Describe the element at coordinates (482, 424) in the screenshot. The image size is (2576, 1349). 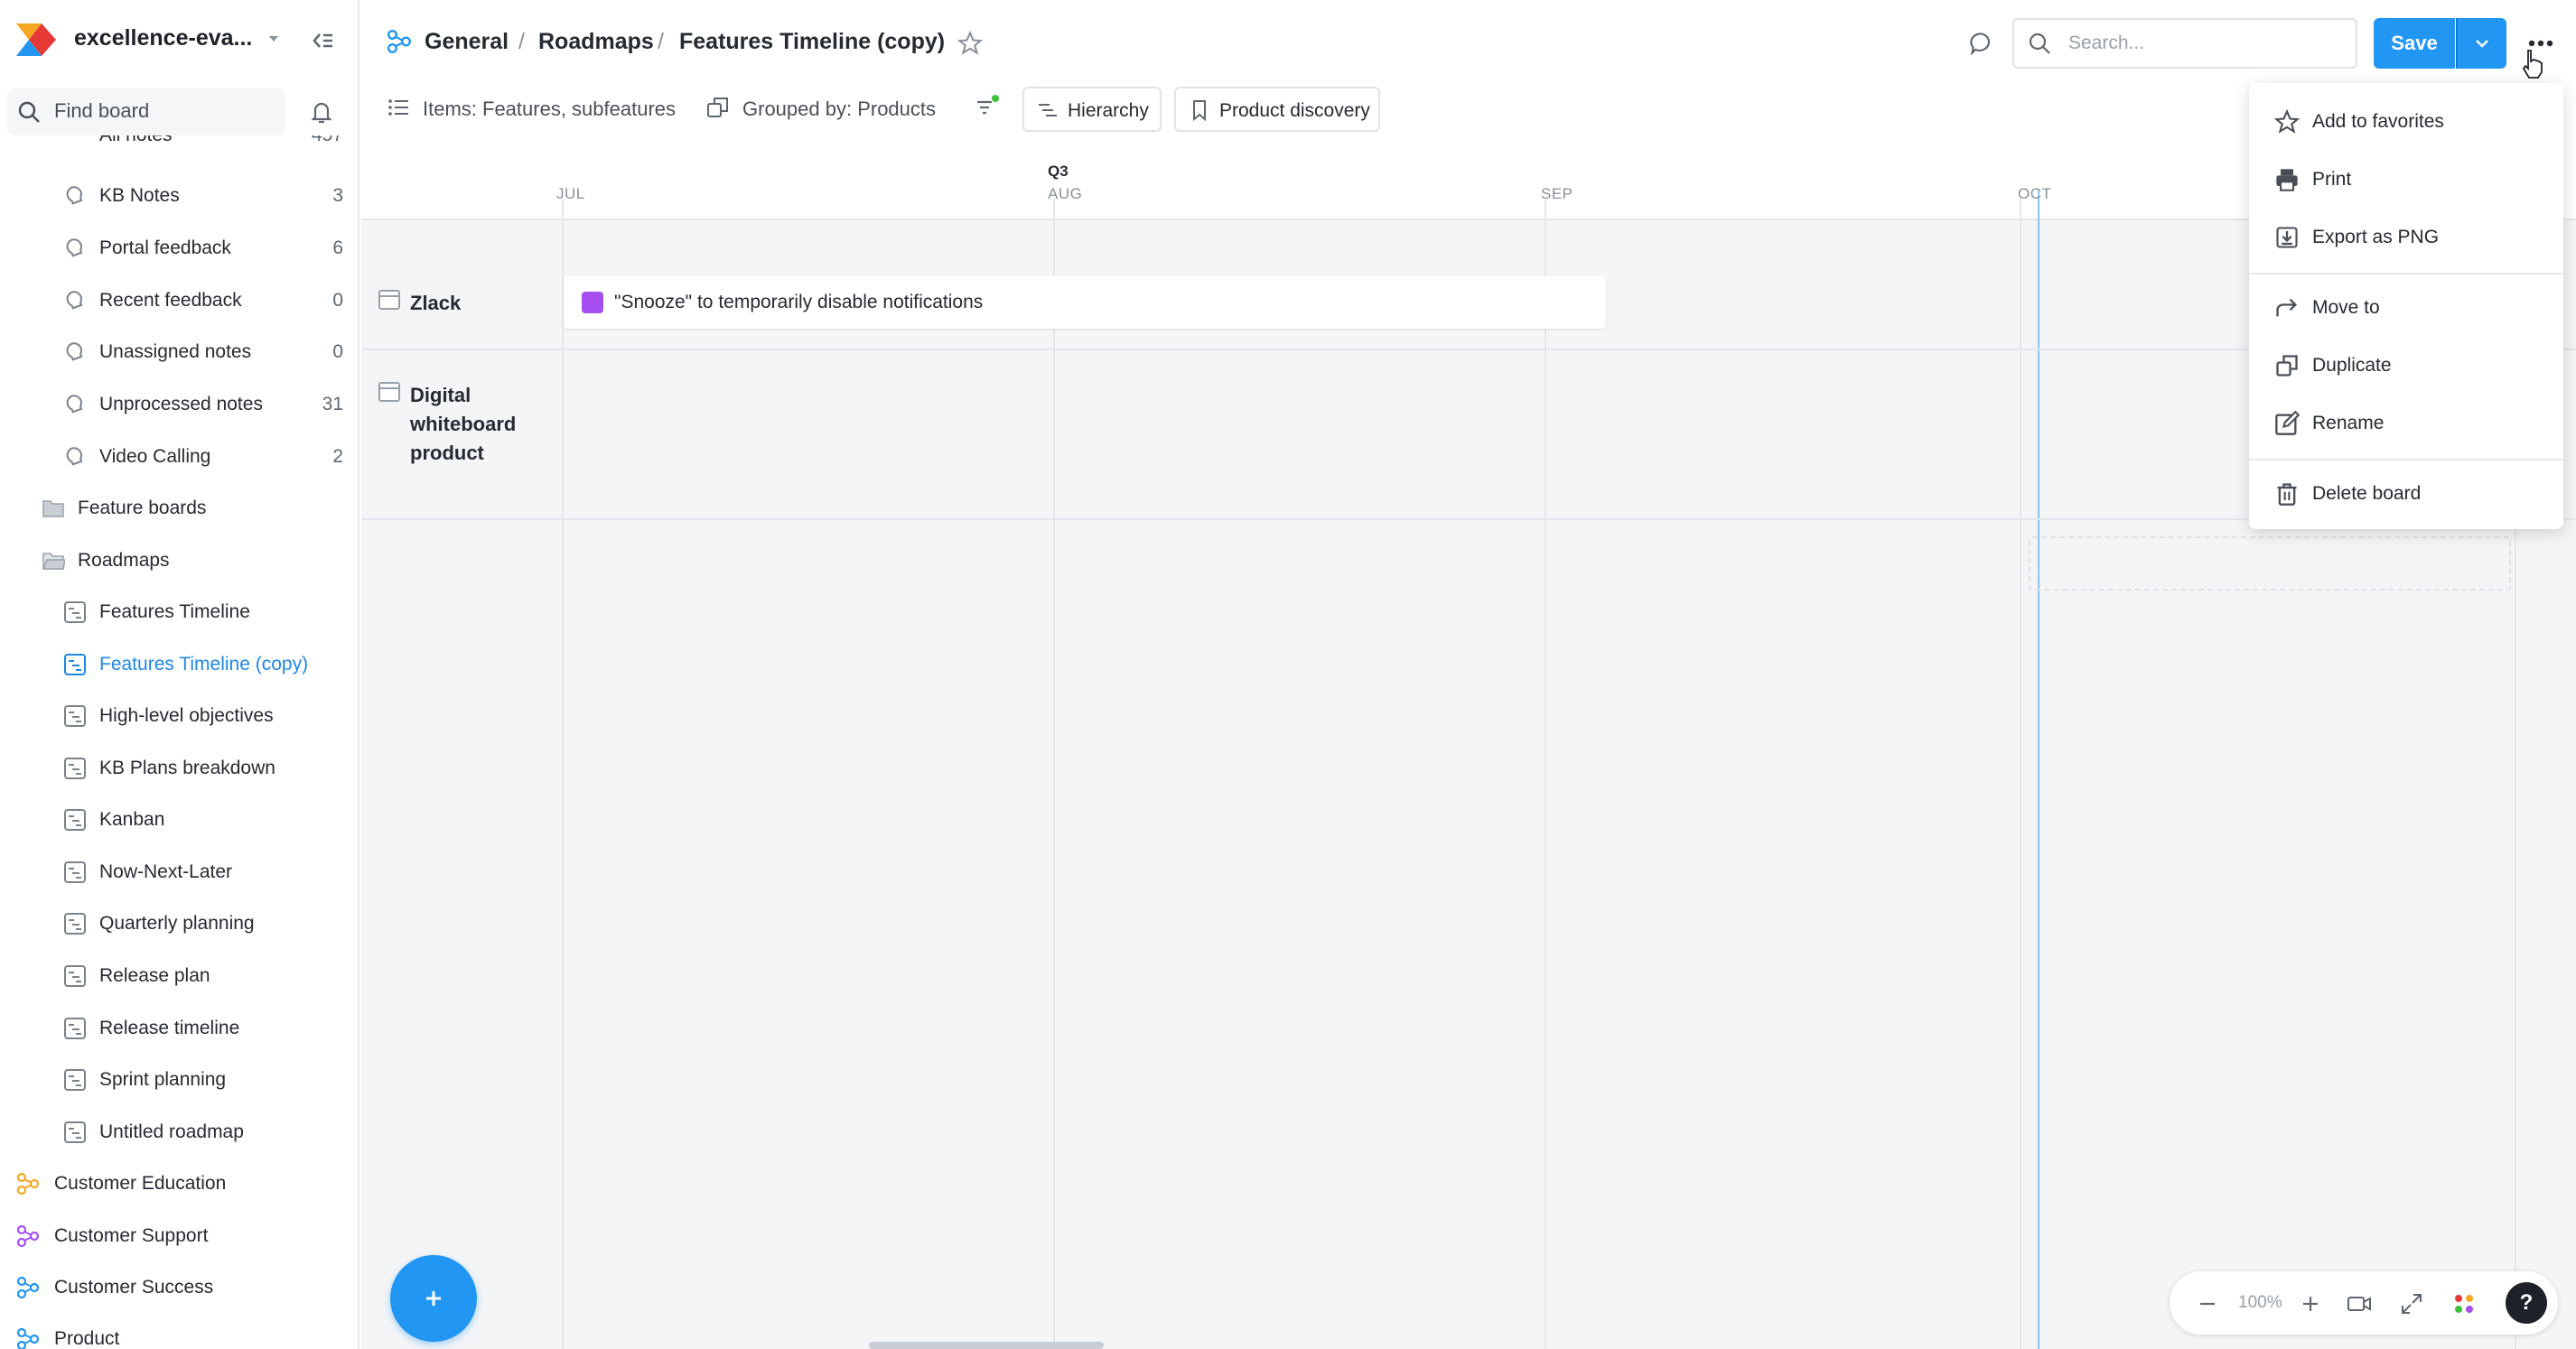
I see `group-label: Digital whiteboard product` at that location.